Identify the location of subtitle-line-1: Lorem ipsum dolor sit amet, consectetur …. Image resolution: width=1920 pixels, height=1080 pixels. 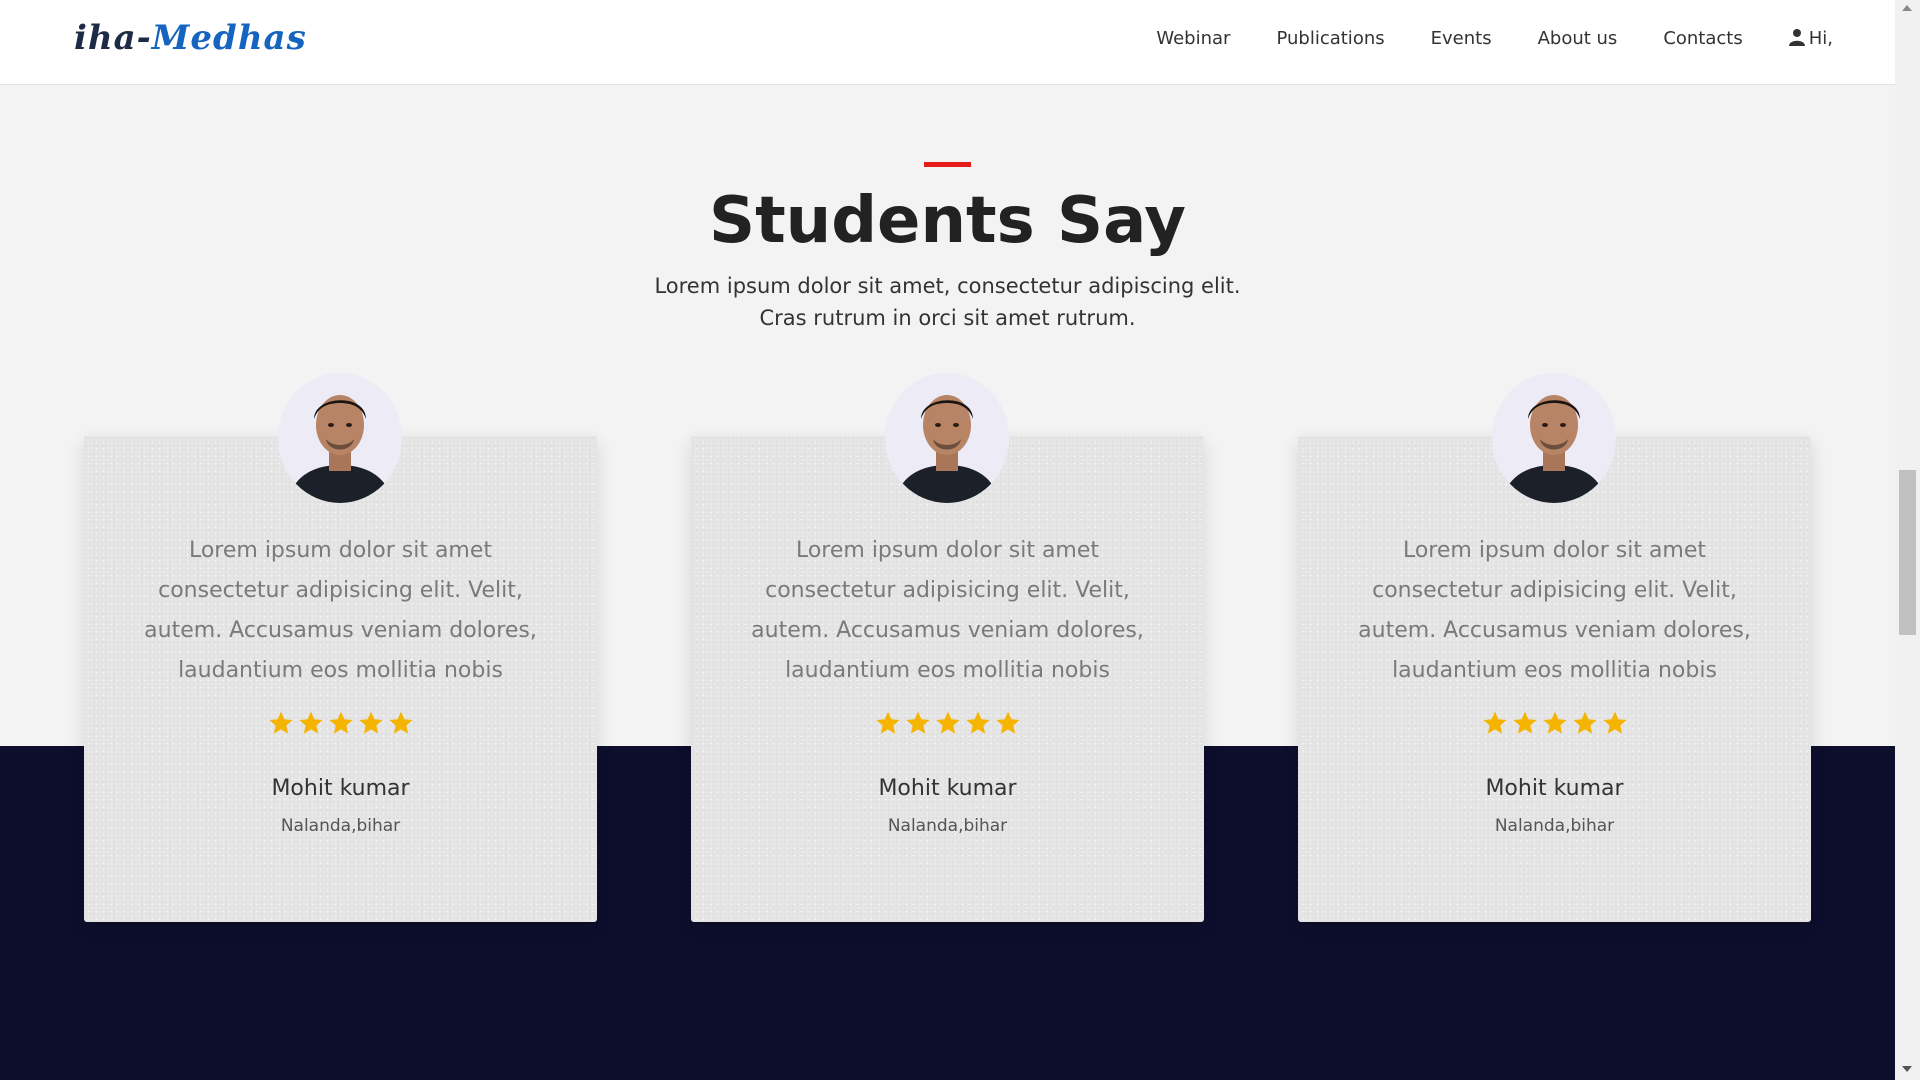
(947, 286).